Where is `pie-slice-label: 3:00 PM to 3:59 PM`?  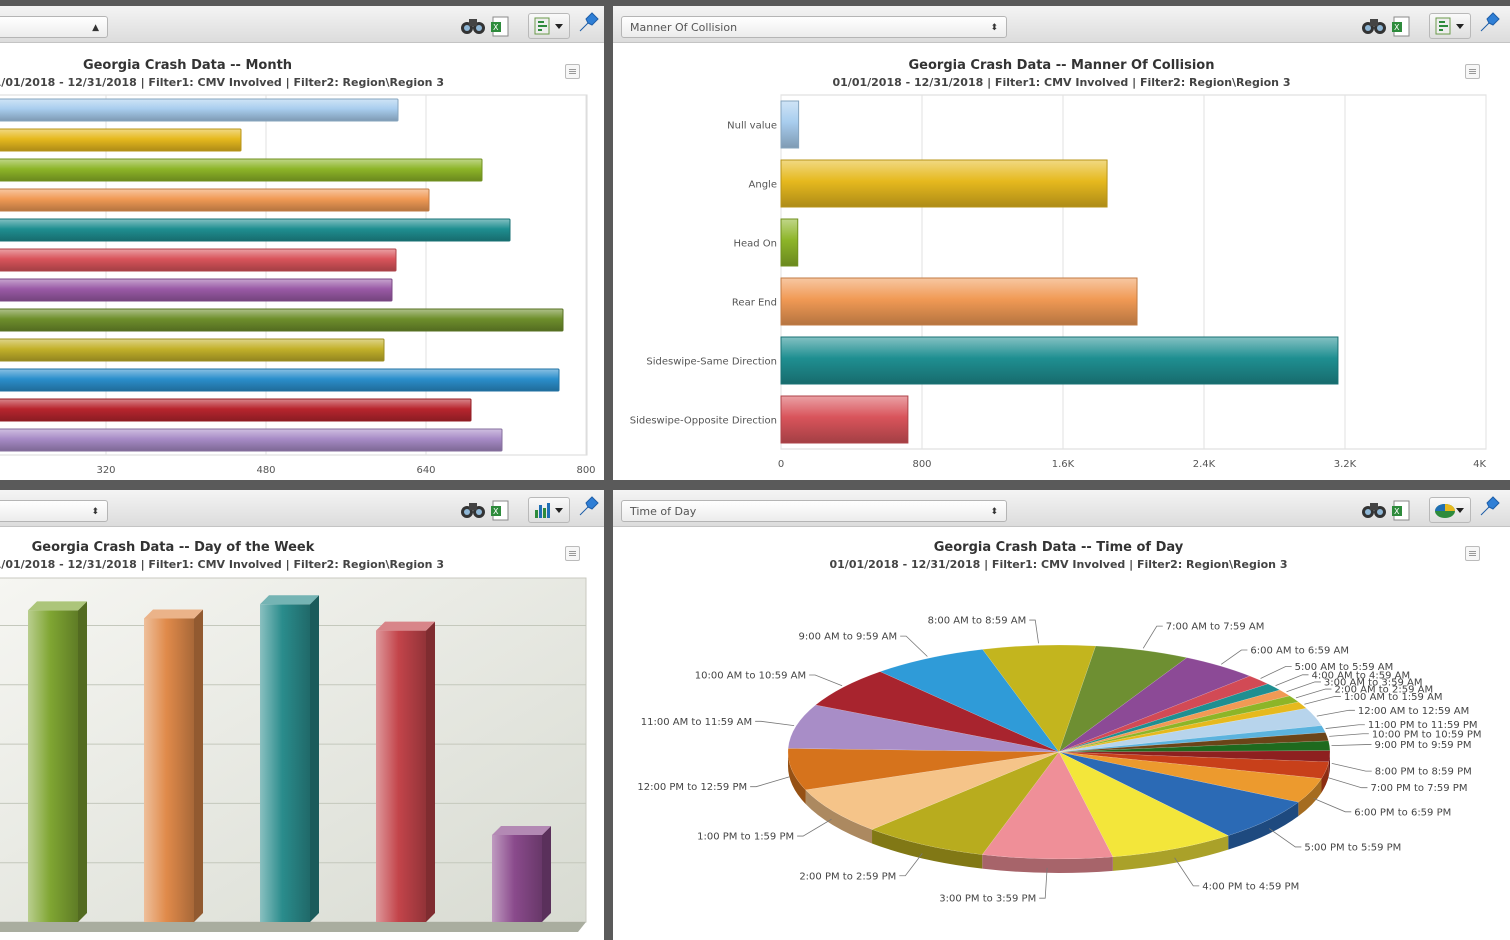 pie-slice-label: 3:00 PM to 3:59 PM is located at coordinates (987, 899).